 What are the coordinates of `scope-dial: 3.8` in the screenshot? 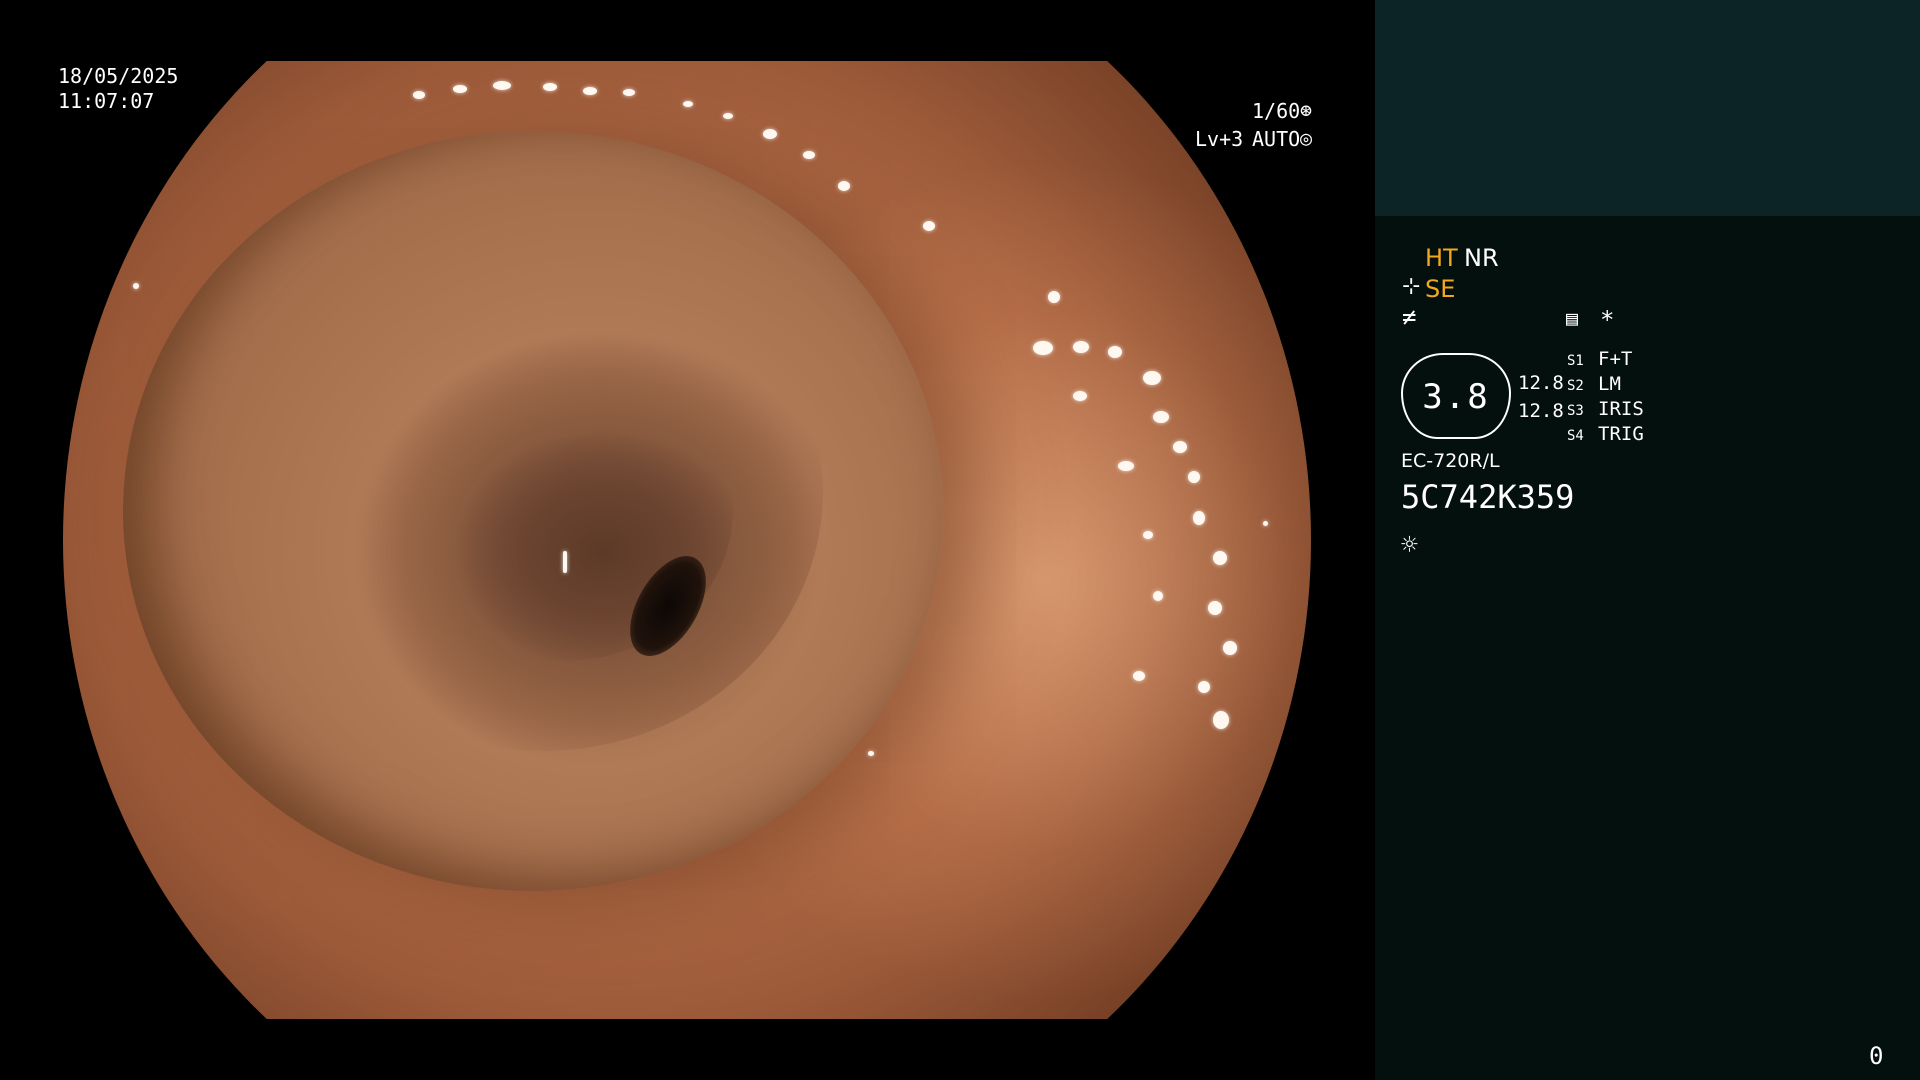 It's located at (1456, 396).